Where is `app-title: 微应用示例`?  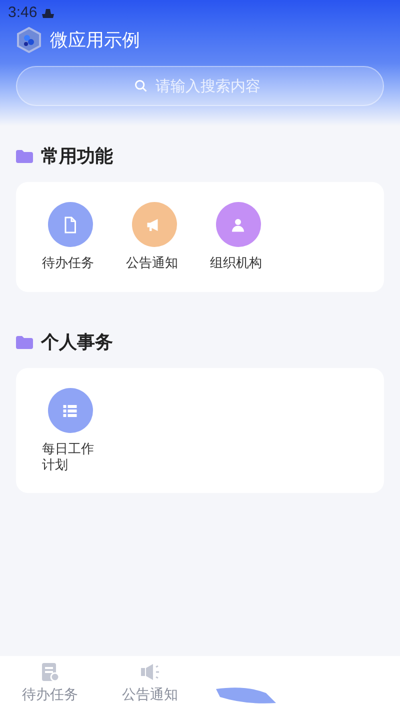 app-title: 微应用示例 is located at coordinates (95, 40).